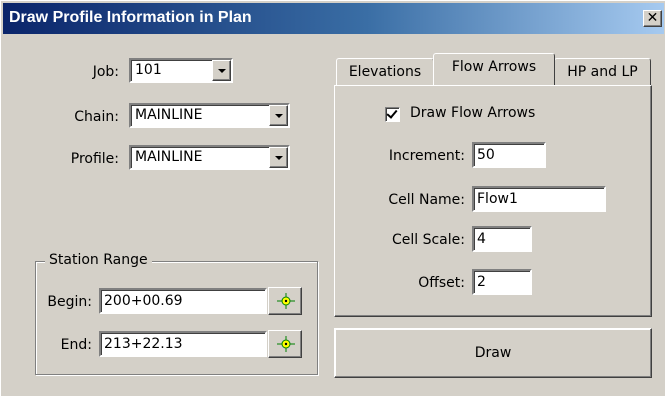 The height and width of the screenshot is (396, 665). I want to click on offset-value: 2, so click(481, 282).